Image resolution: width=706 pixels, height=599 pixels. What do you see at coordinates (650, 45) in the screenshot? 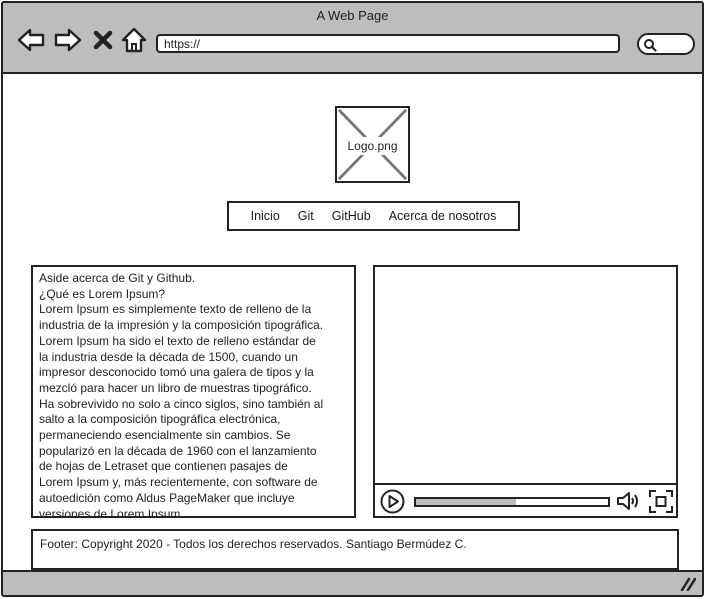
I see `magnifier-icon` at bounding box center [650, 45].